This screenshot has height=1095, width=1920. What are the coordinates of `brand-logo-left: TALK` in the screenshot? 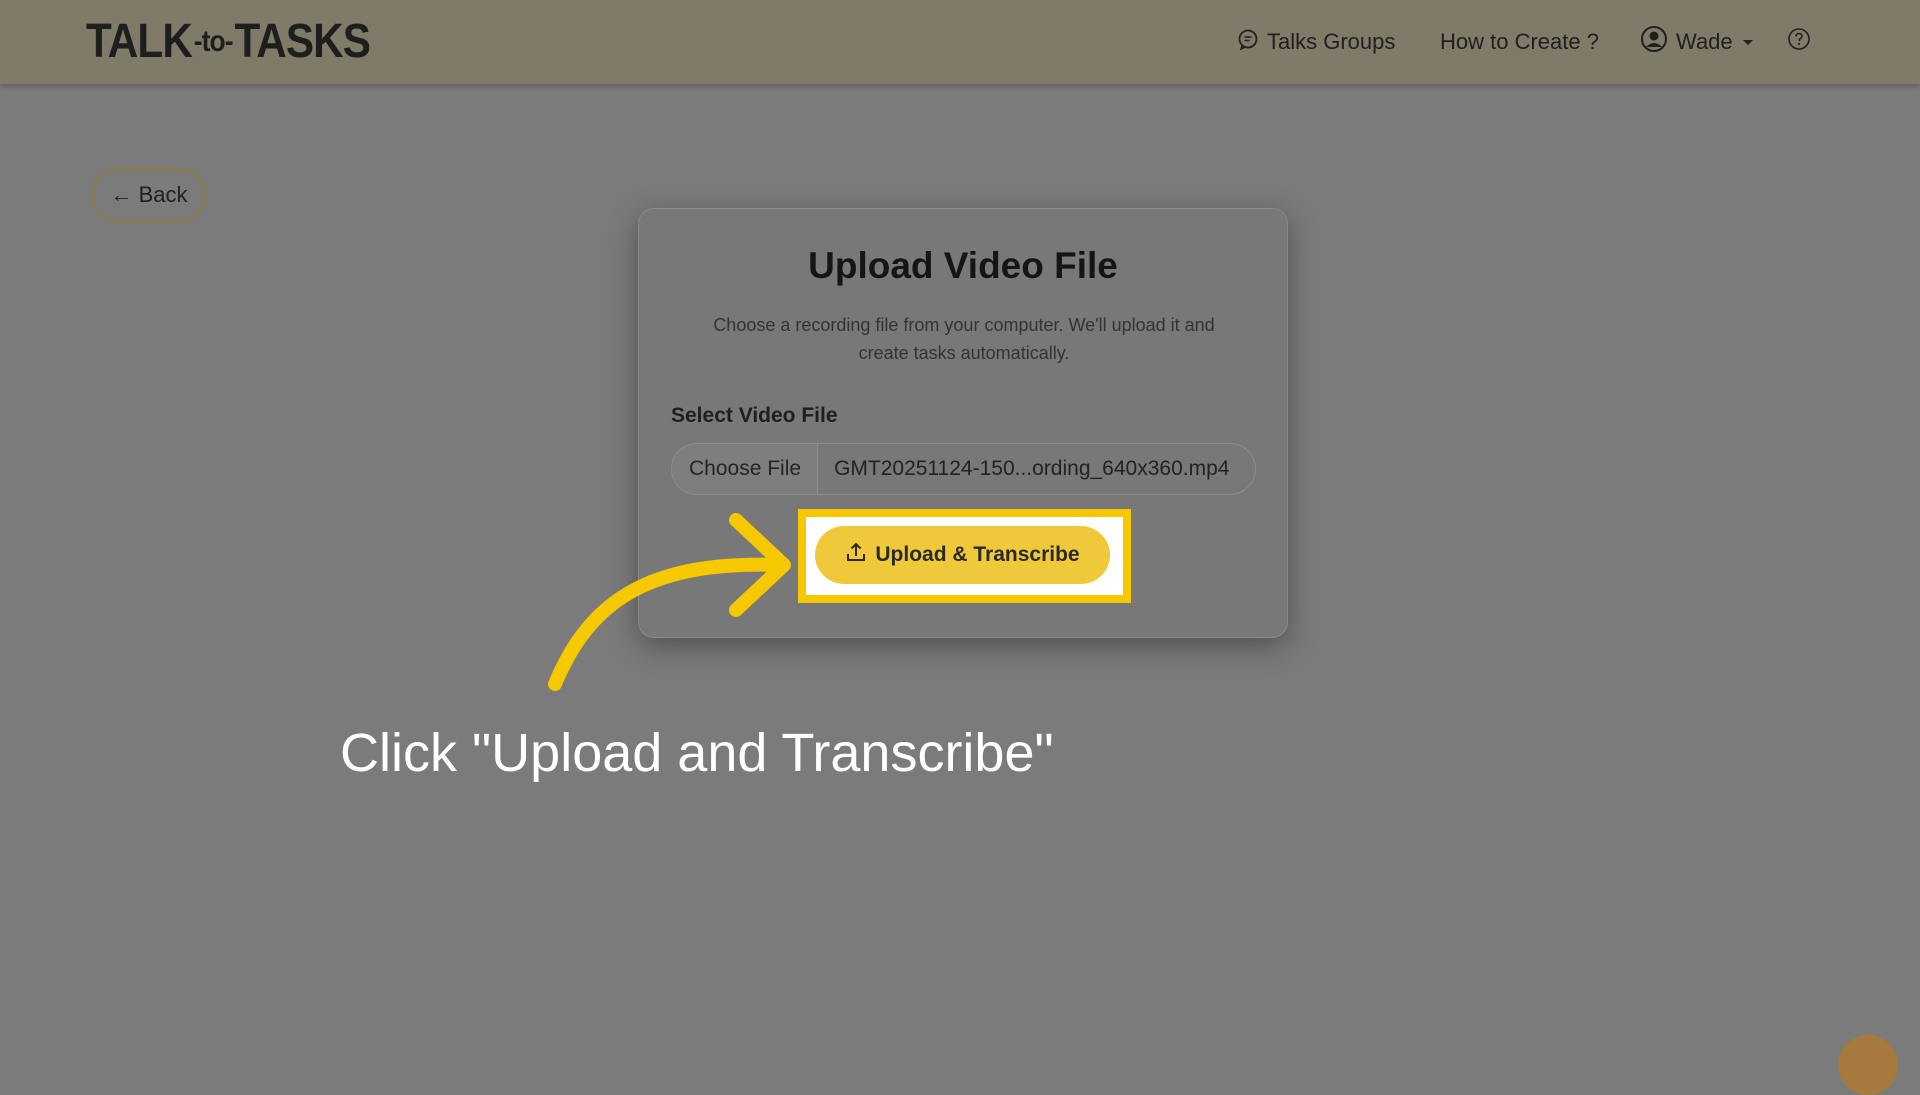 It's located at (139, 41).